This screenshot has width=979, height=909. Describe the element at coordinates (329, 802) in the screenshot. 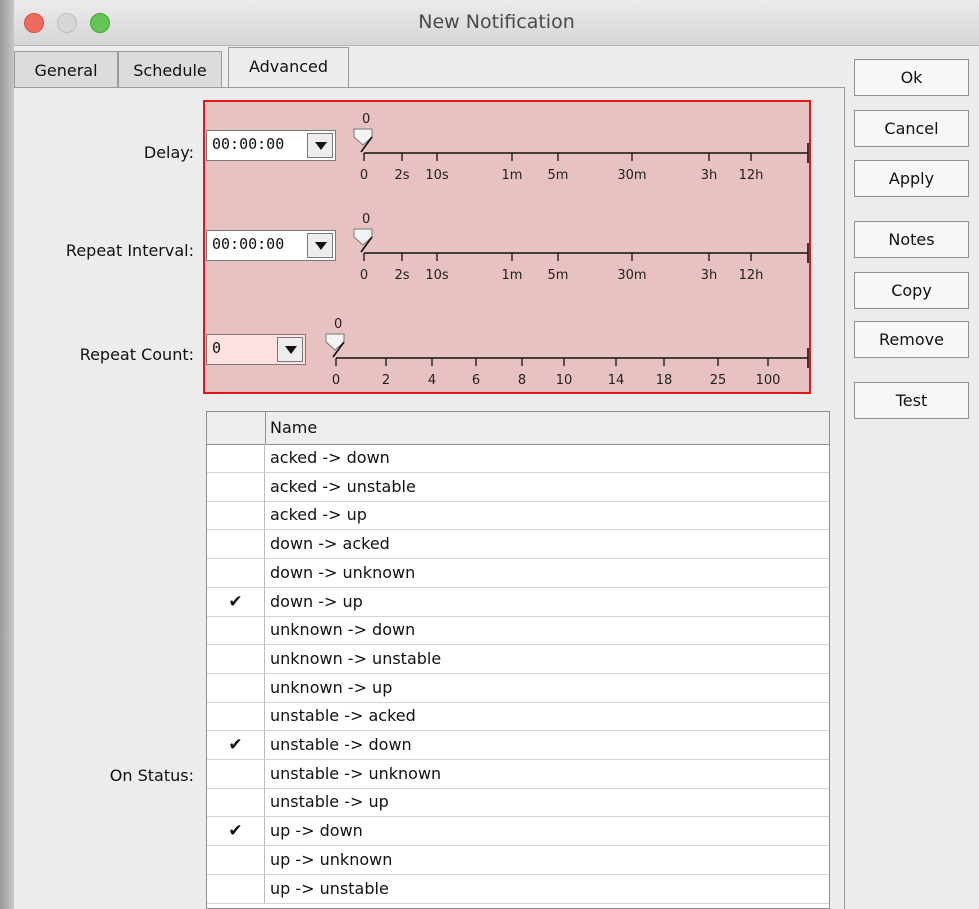

I see `status-name: unstable -> up` at that location.